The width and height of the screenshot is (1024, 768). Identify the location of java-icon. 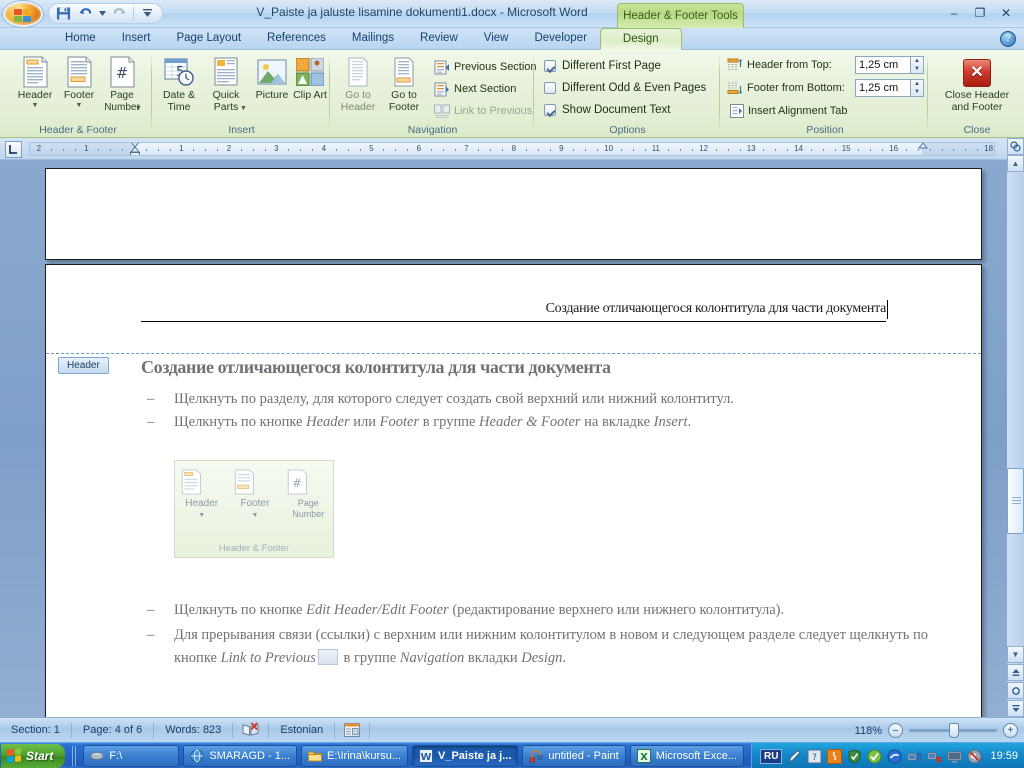
(835, 756).